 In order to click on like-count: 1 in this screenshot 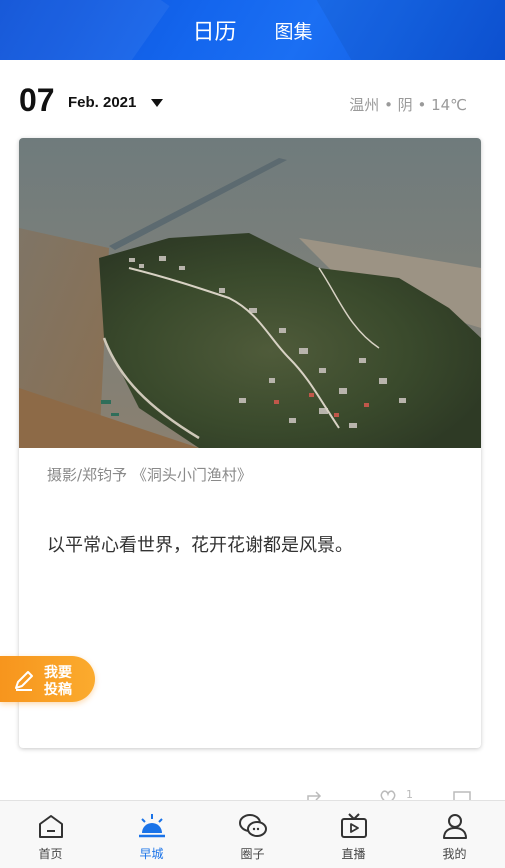, I will do `click(409, 794)`.